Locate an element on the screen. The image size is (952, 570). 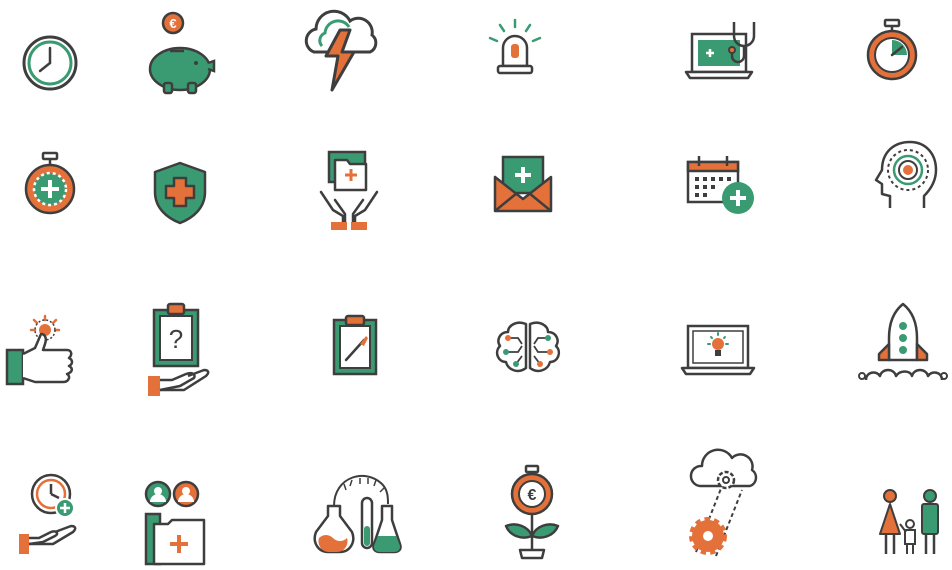
laptop-lightbulb-icon is located at coordinates (718, 351).